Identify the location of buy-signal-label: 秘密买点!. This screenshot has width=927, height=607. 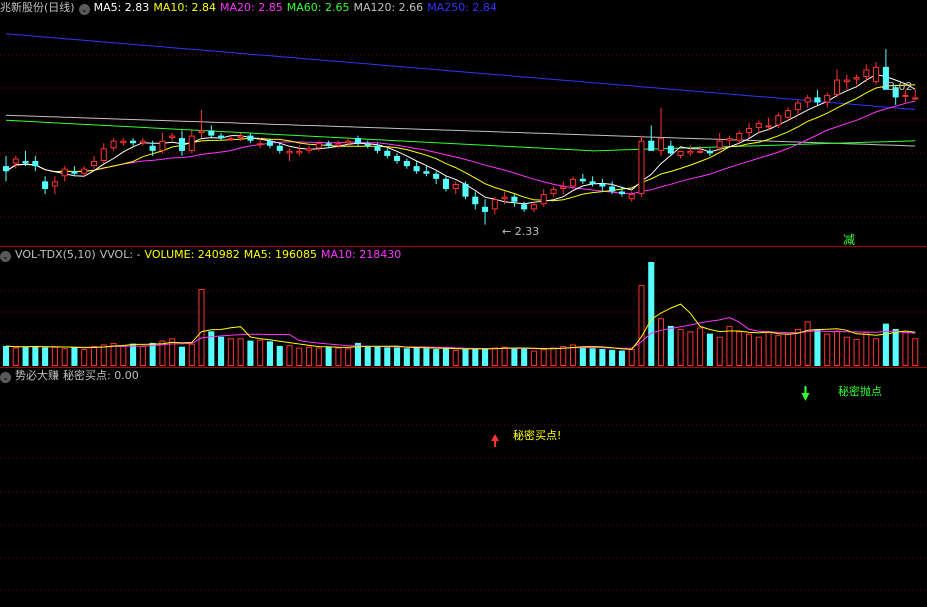
(537, 435).